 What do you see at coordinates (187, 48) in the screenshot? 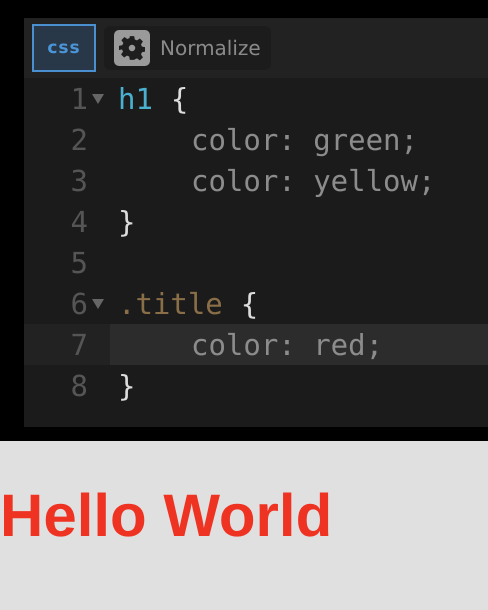
I see `settings-button: Normalize` at bounding box center [187, 48].